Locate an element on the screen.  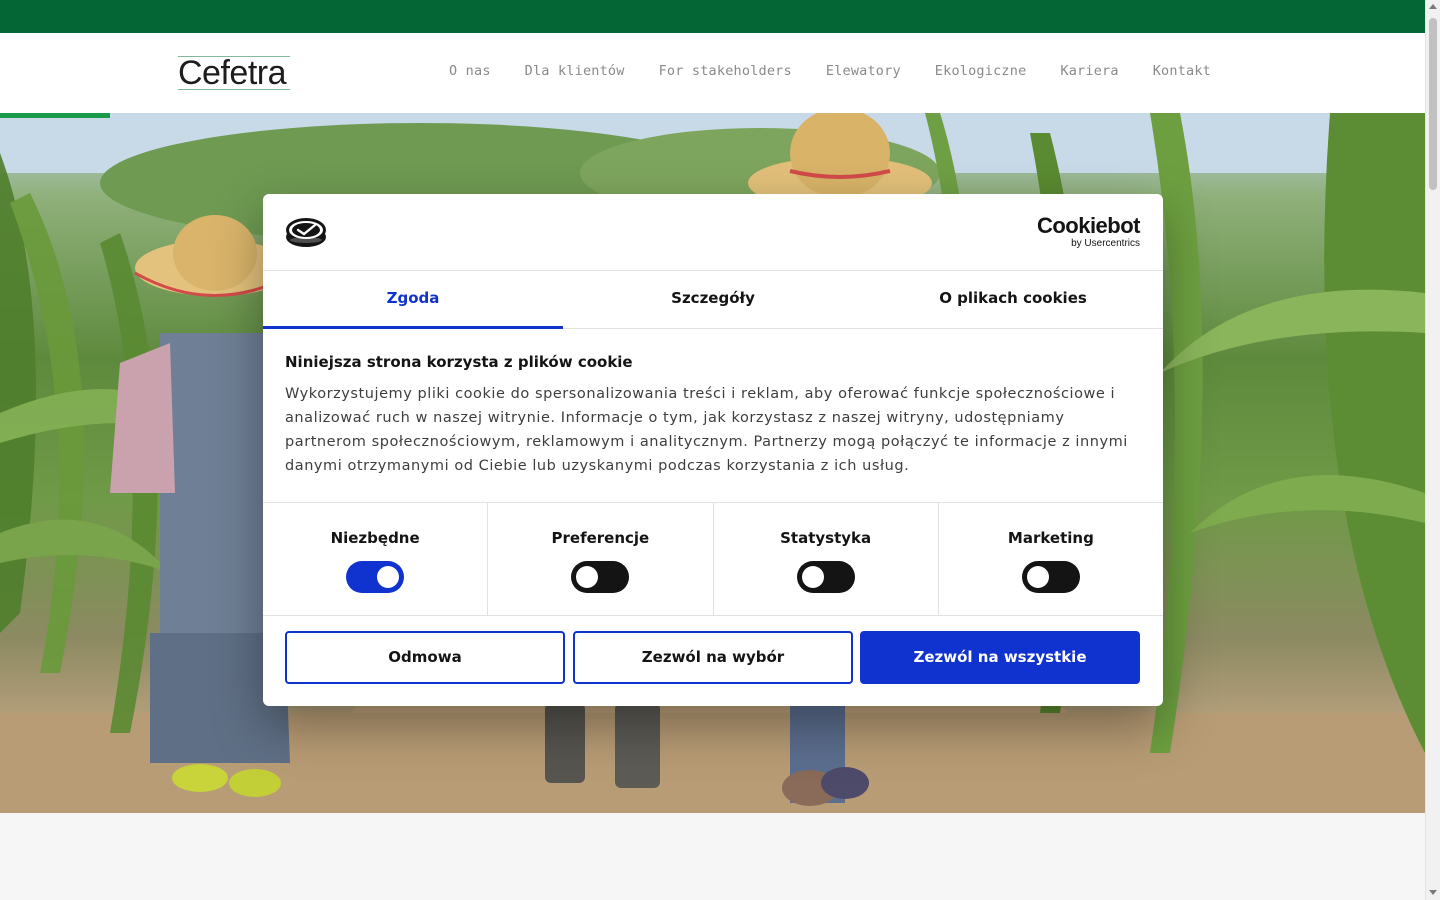
toggle-statystyka is located at coordinates (825, 577).